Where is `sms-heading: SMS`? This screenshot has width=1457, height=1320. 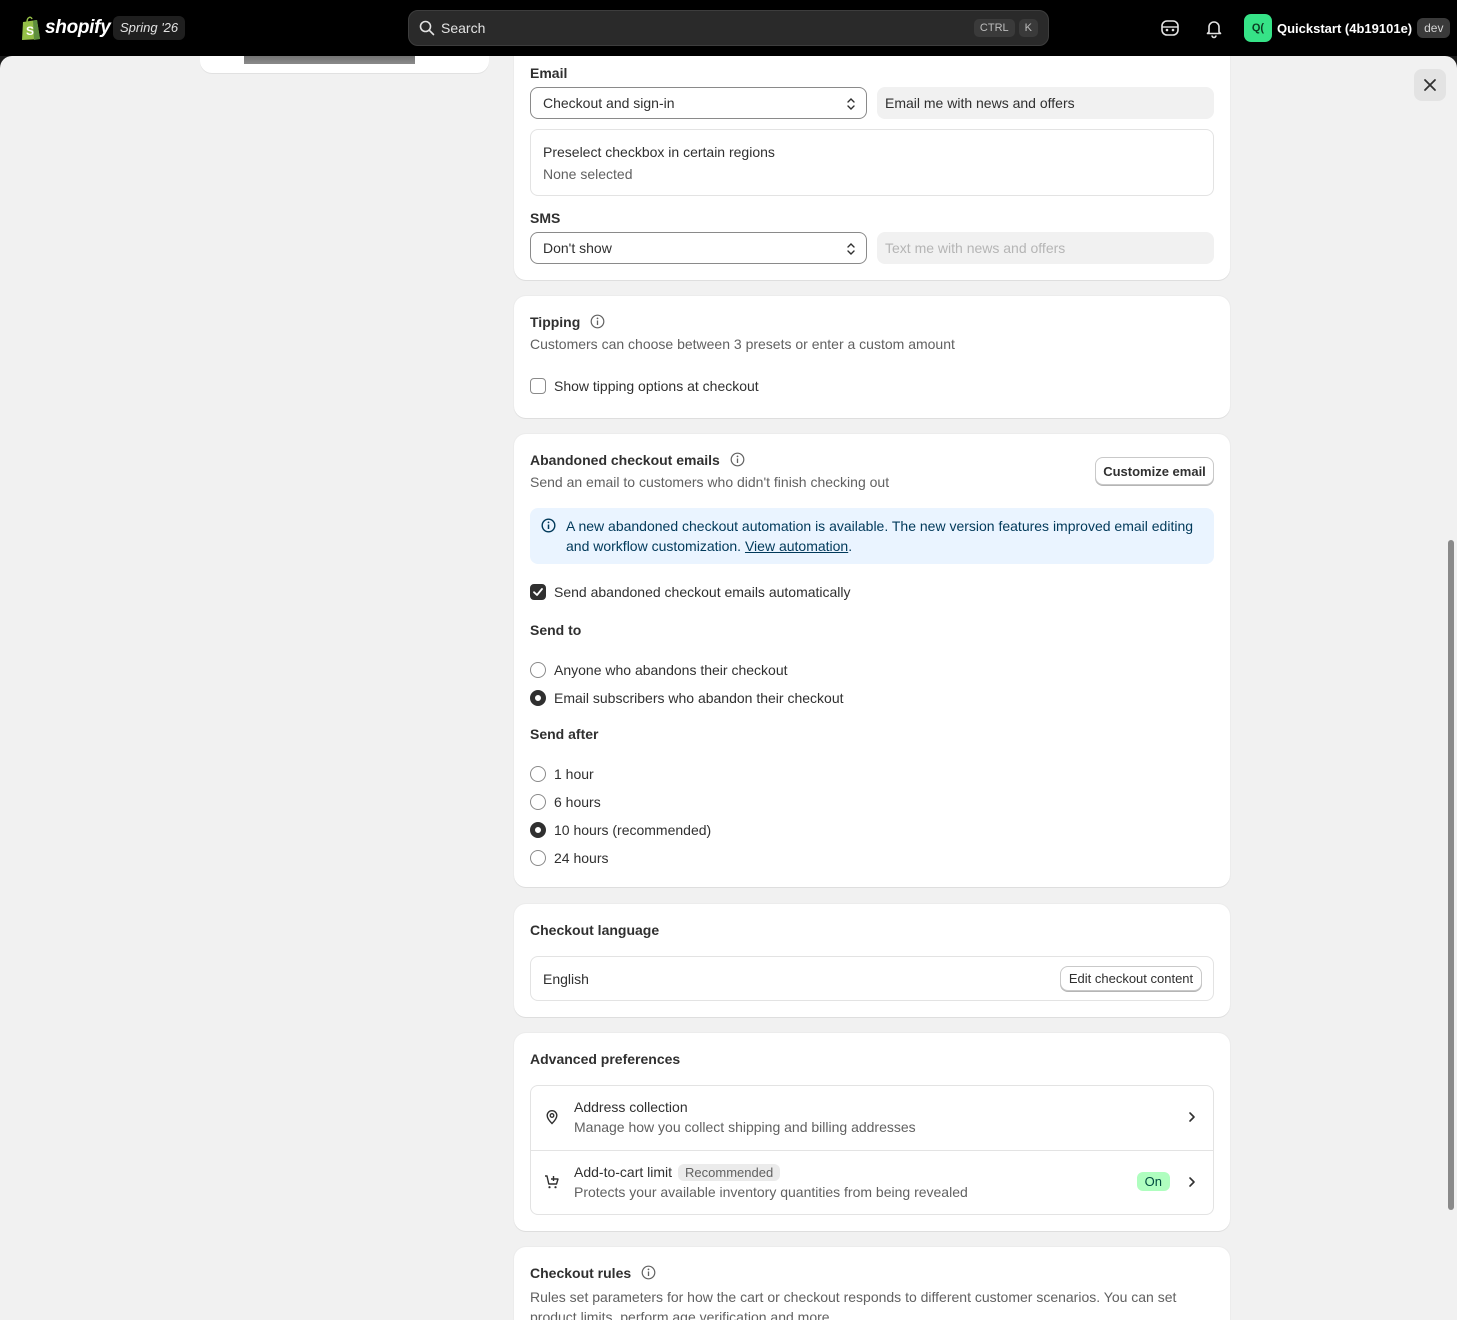 sms-heading: SMS is located at coordinates (545, 218).